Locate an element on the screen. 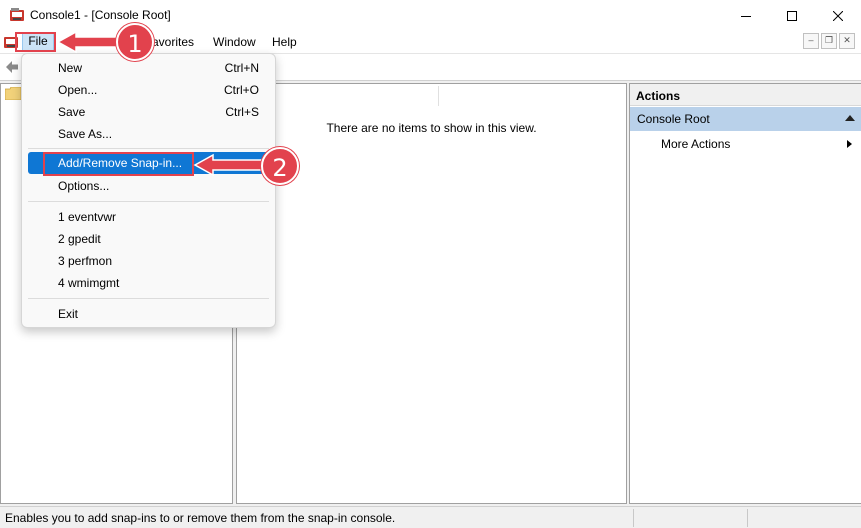  minimize-icon is located at coordinates (746, 16).